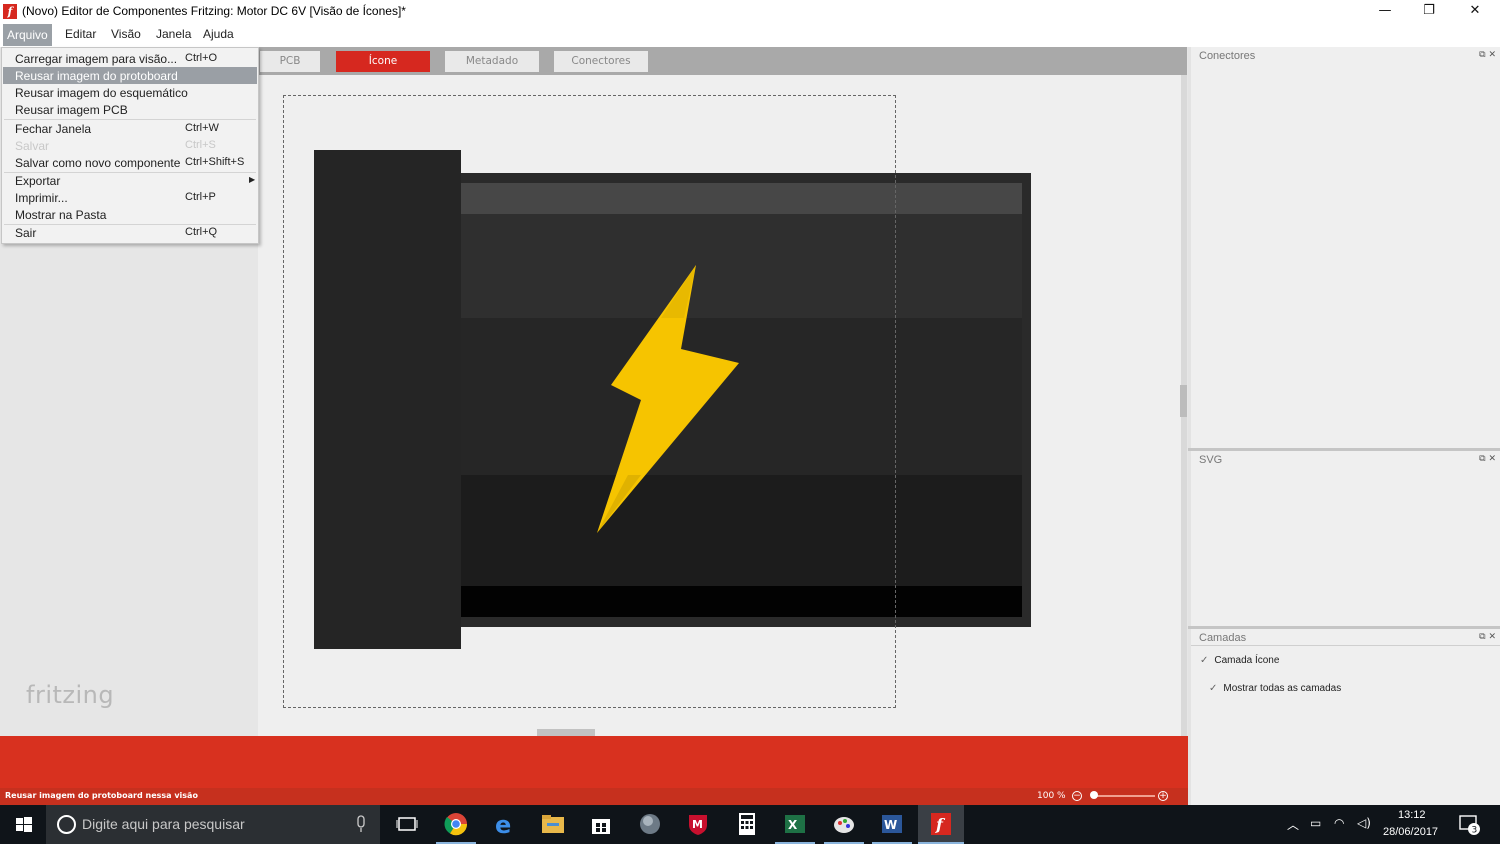 Image resolution: width=1500 pixels, height=844 pixels. What do you see at coordinates (361, 824) in the screenshot?
I see `microphone-icon` at bounding box center [361, 824].